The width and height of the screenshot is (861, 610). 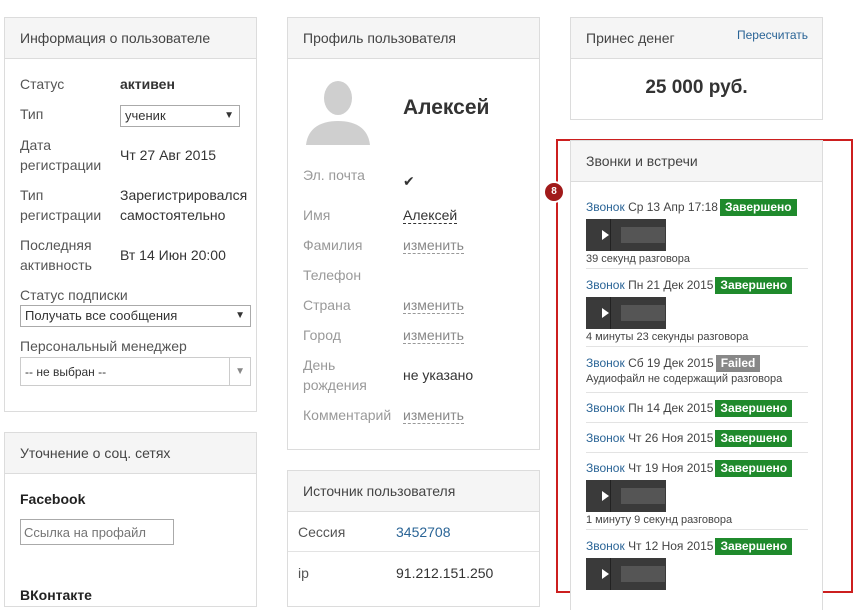 What do you see at coordinates (32, 114) in the screenshot?
I see `type-label: Тип` at bounding box center [32, 114].